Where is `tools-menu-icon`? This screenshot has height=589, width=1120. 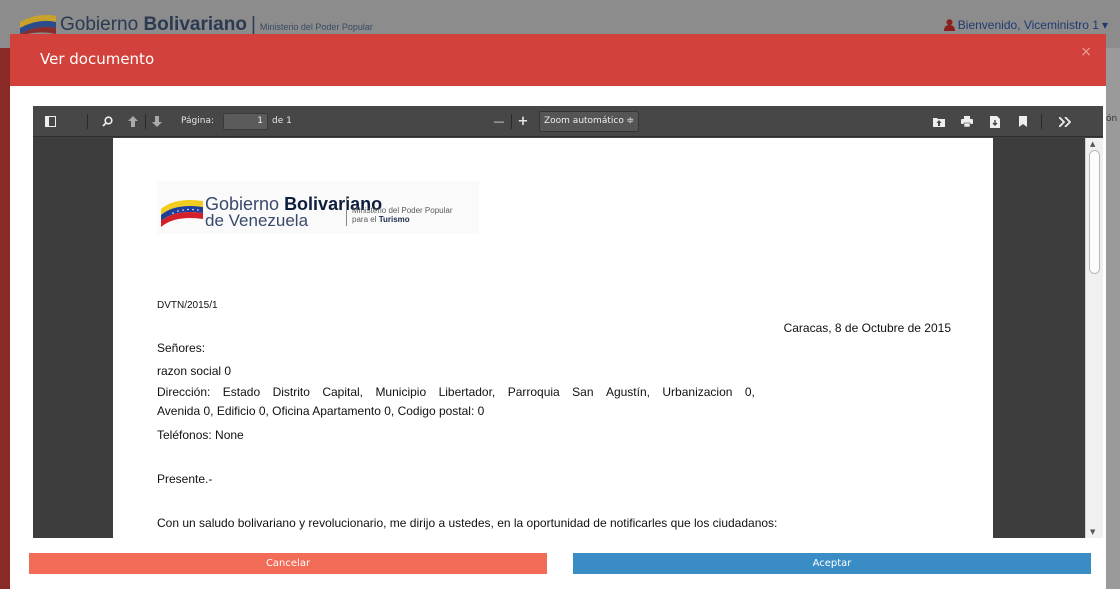 tools-menu-icon is located at coordinates (1065, 121).